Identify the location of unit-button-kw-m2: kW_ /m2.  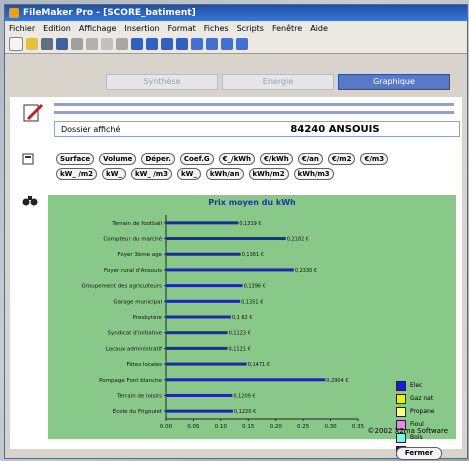
(77, 174).